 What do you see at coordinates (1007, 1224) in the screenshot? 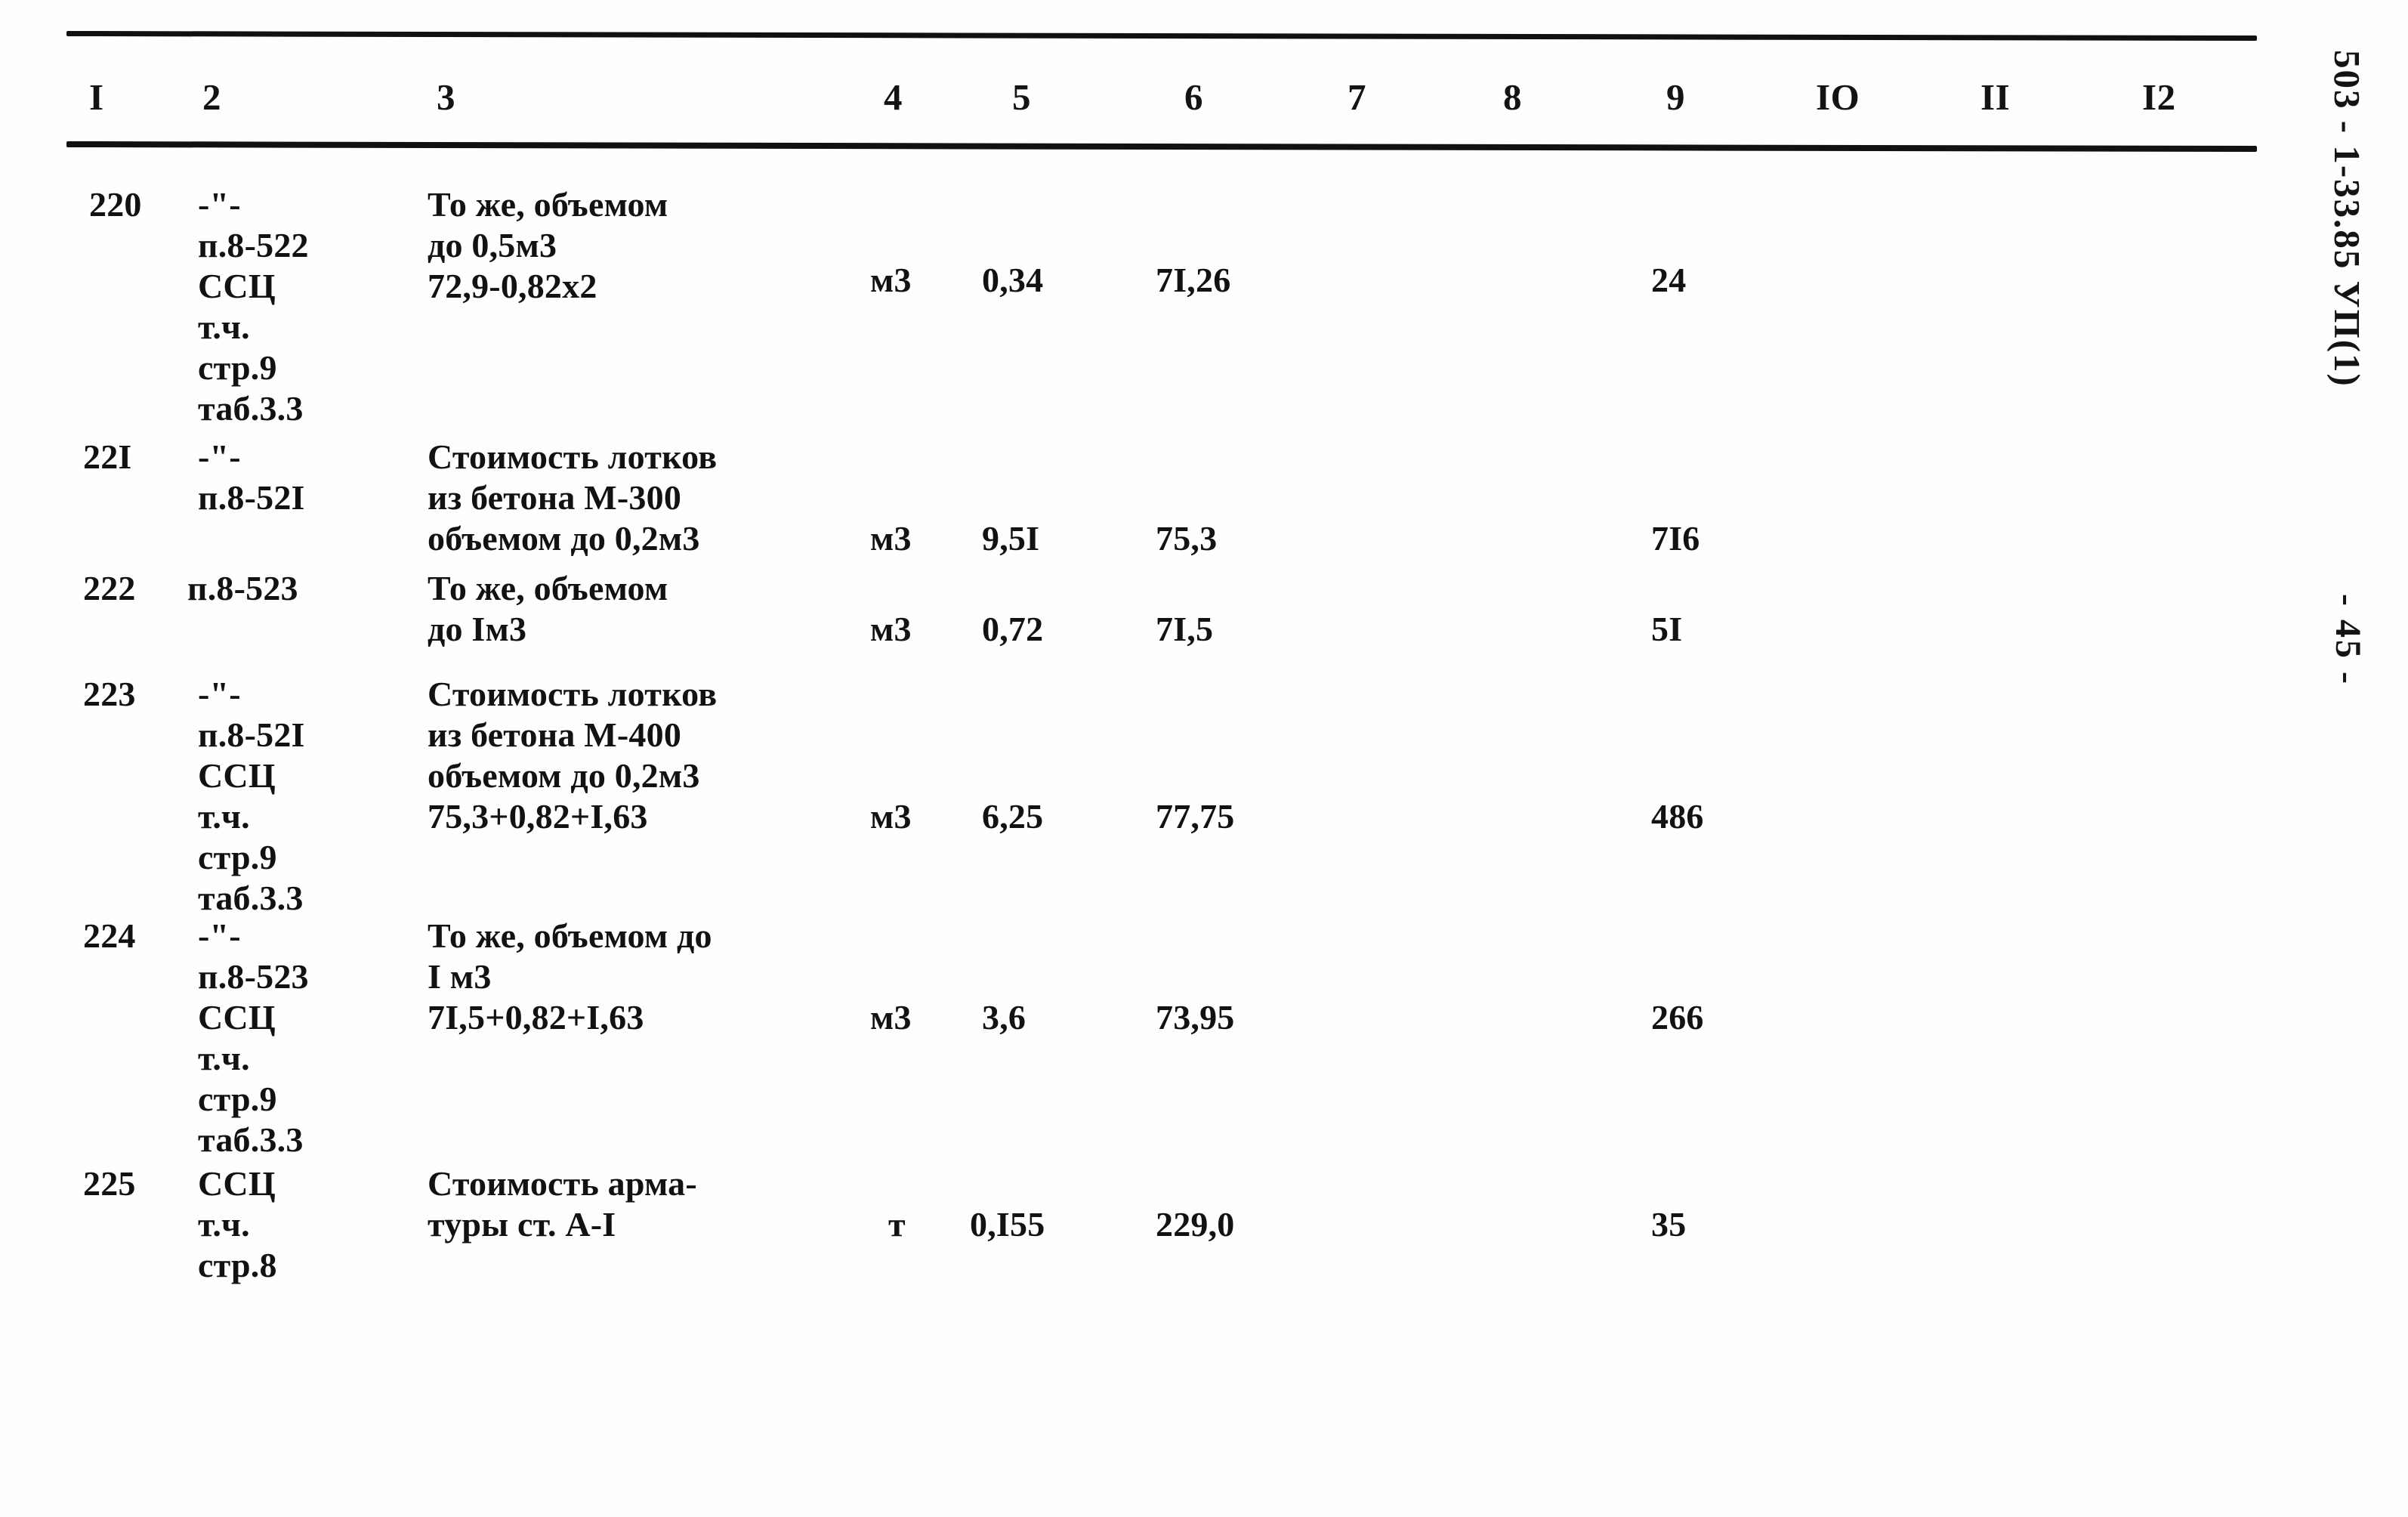
I see `row-qty: 0,I55` at bounding box center [1007, 1224].